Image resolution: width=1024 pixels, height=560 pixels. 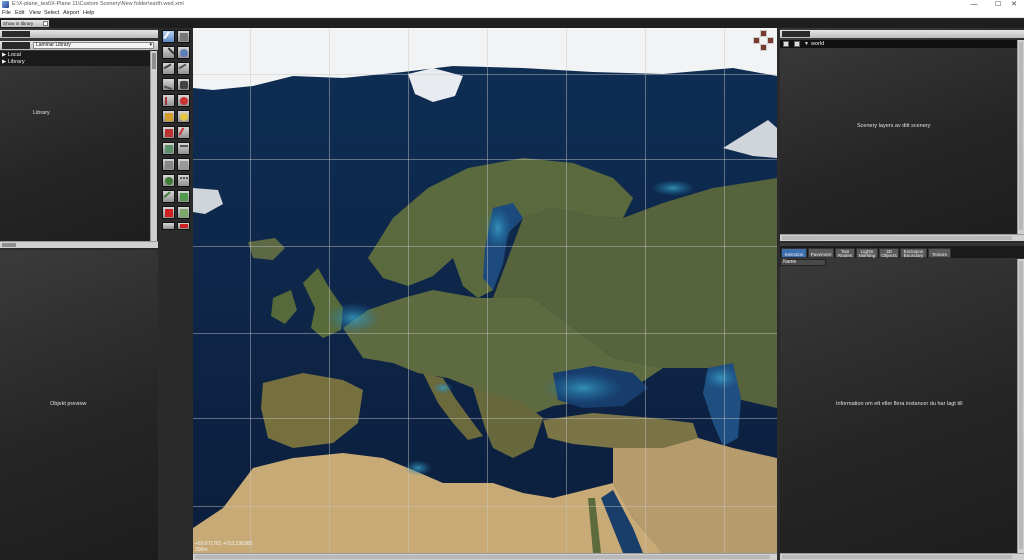 What do you see at coordinates (168, 226) in the screenshot?
I see `tool-extra-a` at bounding box center [168, 226].